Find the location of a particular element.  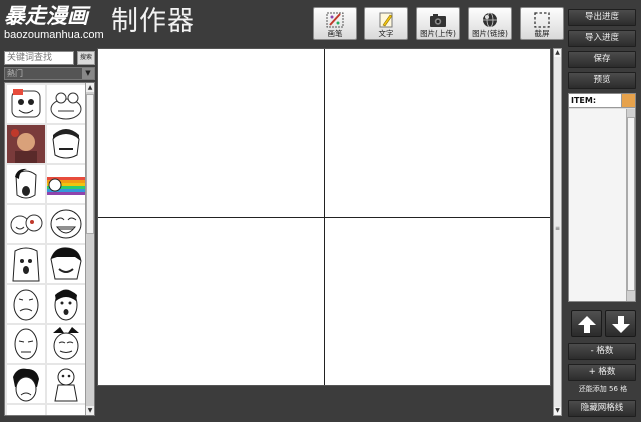

add-grid-button: + 格数 is located at coordinates (602, 372).